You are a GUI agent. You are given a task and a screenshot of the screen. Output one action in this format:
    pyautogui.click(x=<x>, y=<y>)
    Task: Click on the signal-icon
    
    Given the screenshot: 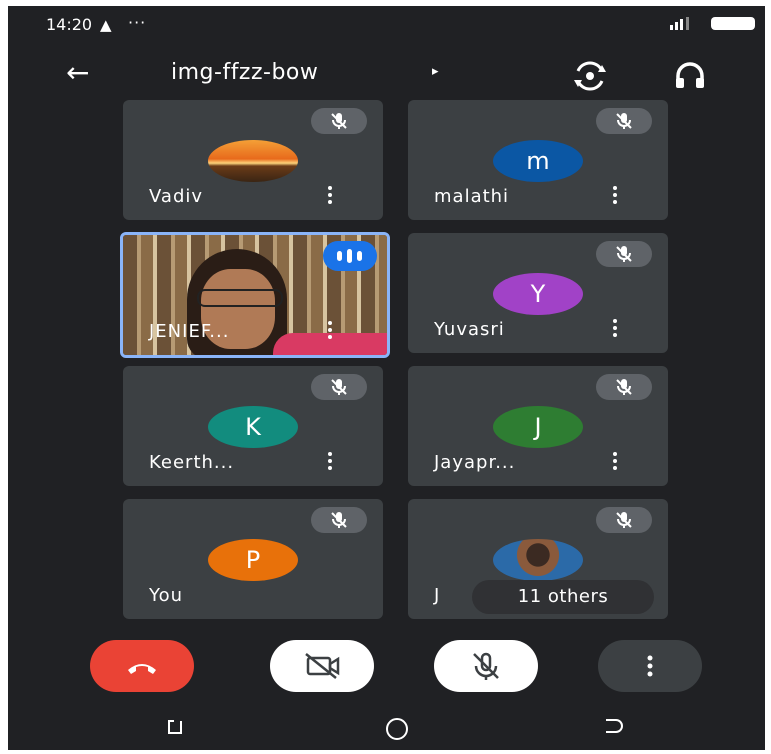 What is the action you would take?
    pyautogui.click(x=682, y=25)
    